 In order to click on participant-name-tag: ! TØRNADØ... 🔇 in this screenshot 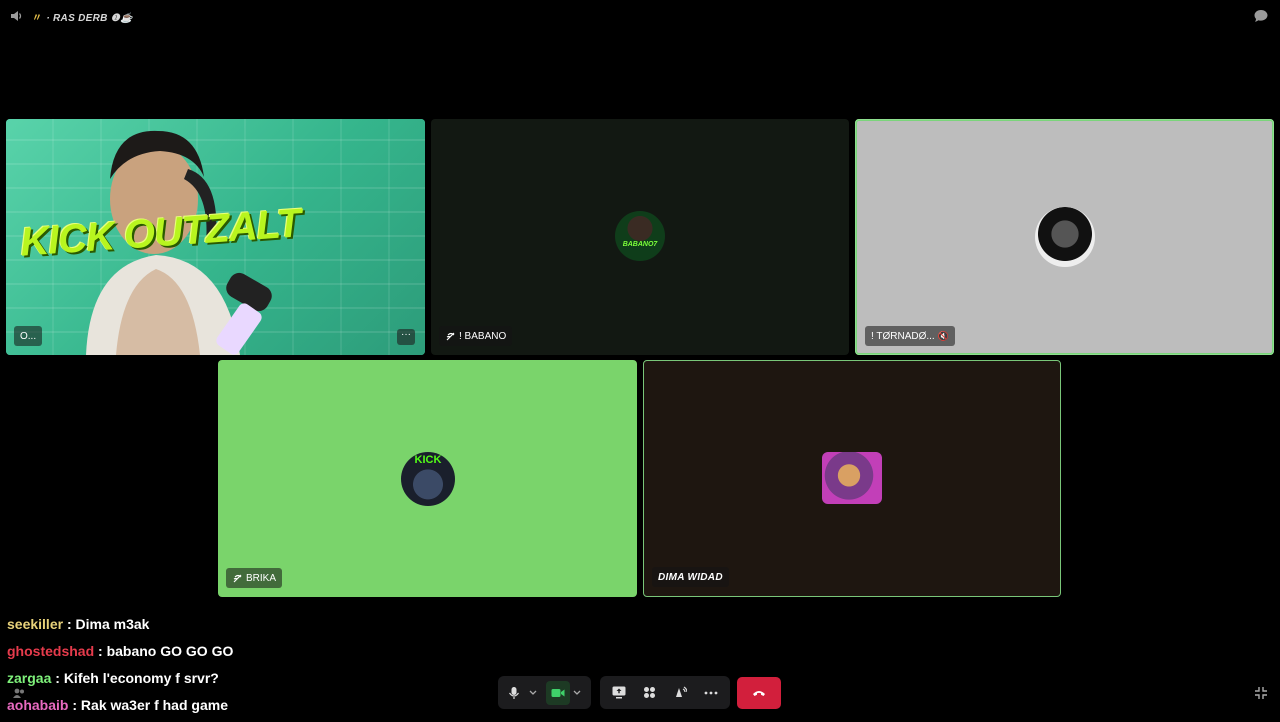, I will do `click(910, 336)`.